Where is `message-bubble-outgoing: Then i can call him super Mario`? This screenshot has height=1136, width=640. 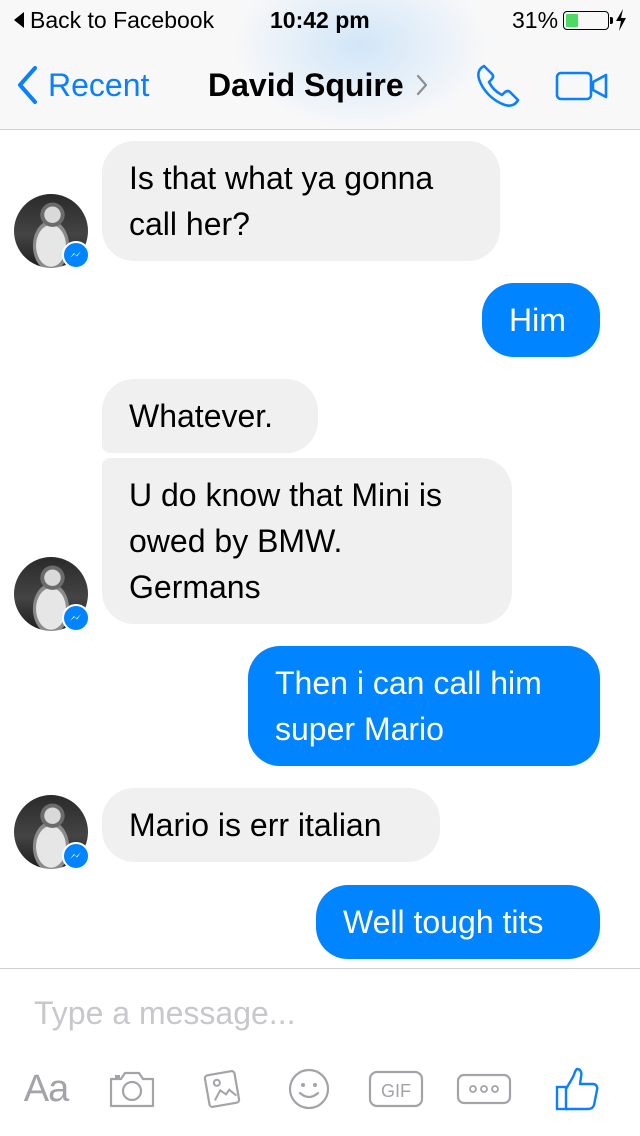 message-bubble-outgoing: Then i can call him super Mario is located at coordinates (424, 706).